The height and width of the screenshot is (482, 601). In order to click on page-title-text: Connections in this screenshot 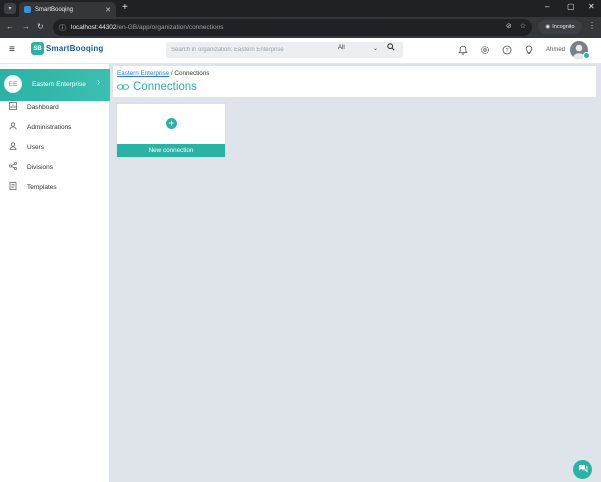, I will do `click(165, 87)`.